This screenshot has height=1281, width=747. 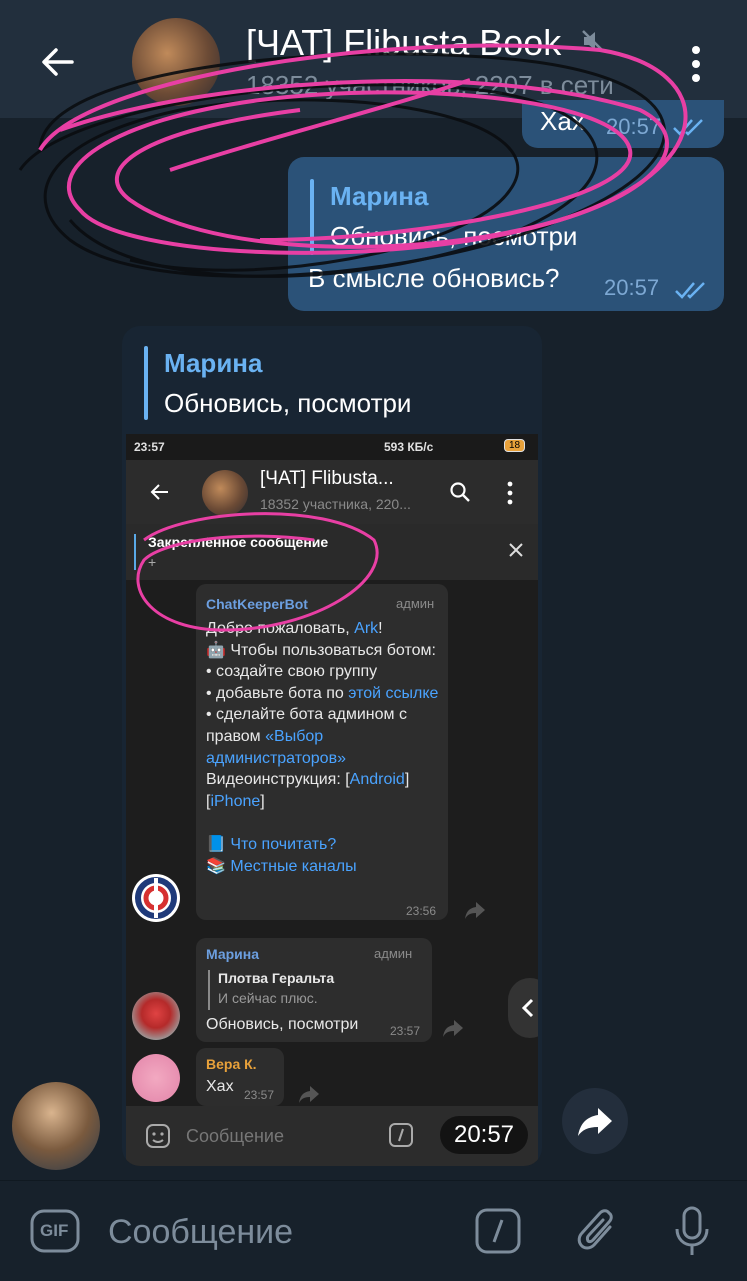 I want to click on close-icon, so click(x=516, y=550).